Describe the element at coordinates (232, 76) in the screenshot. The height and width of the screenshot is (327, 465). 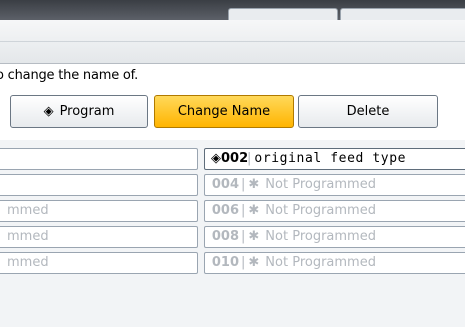
I see `instruction-text: o change the name of.` at that location.